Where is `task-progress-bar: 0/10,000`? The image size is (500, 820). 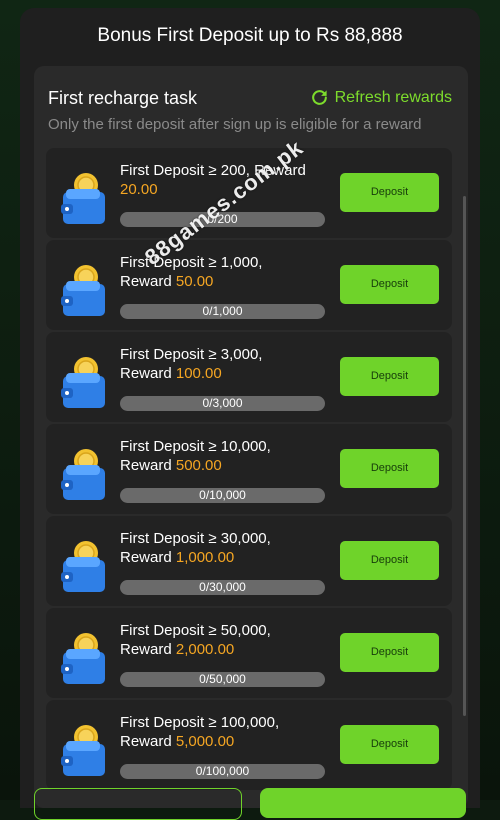
task-progress-bar: 0/10,000 is located at coordinates (222, 495).